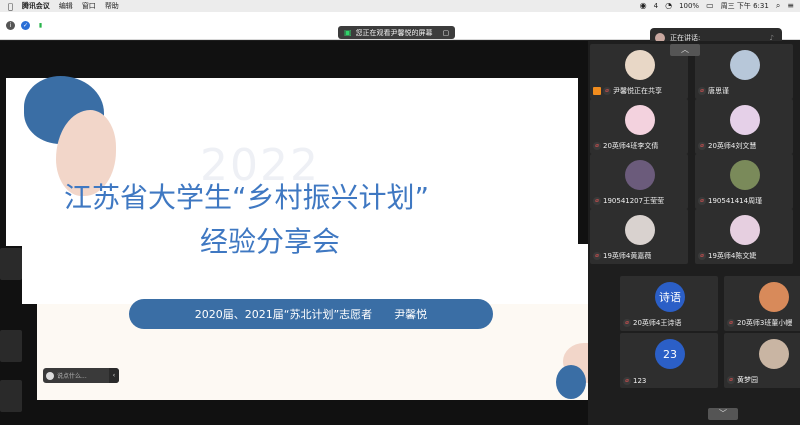 The width and height of the screenshot is (800, 425). What do you see at coordinates (717, 6) in the screenshot?
I see `status-area: ◉ 4 ◔ 100% ▭ 周三 下午 6:31 ⌕ ≡` at bounding box center [717, 6].